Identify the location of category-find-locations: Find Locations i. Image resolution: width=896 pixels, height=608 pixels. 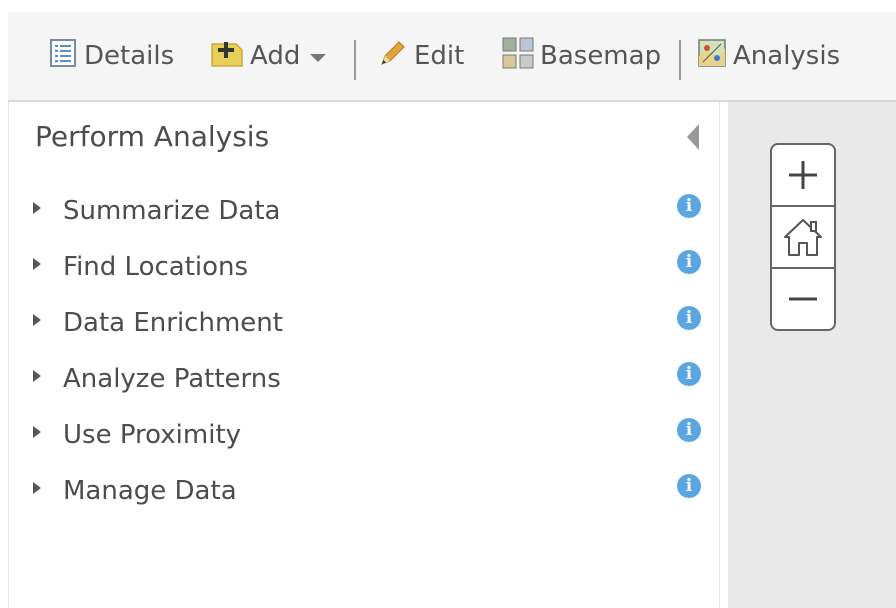
(364, 270).